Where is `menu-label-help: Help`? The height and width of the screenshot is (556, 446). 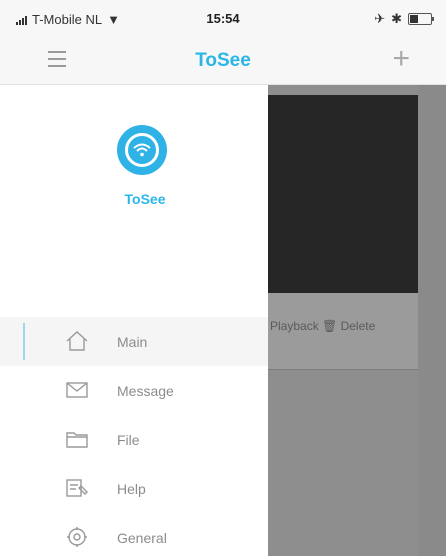
menu-label-help: Help is located at coordinates (131, 489).